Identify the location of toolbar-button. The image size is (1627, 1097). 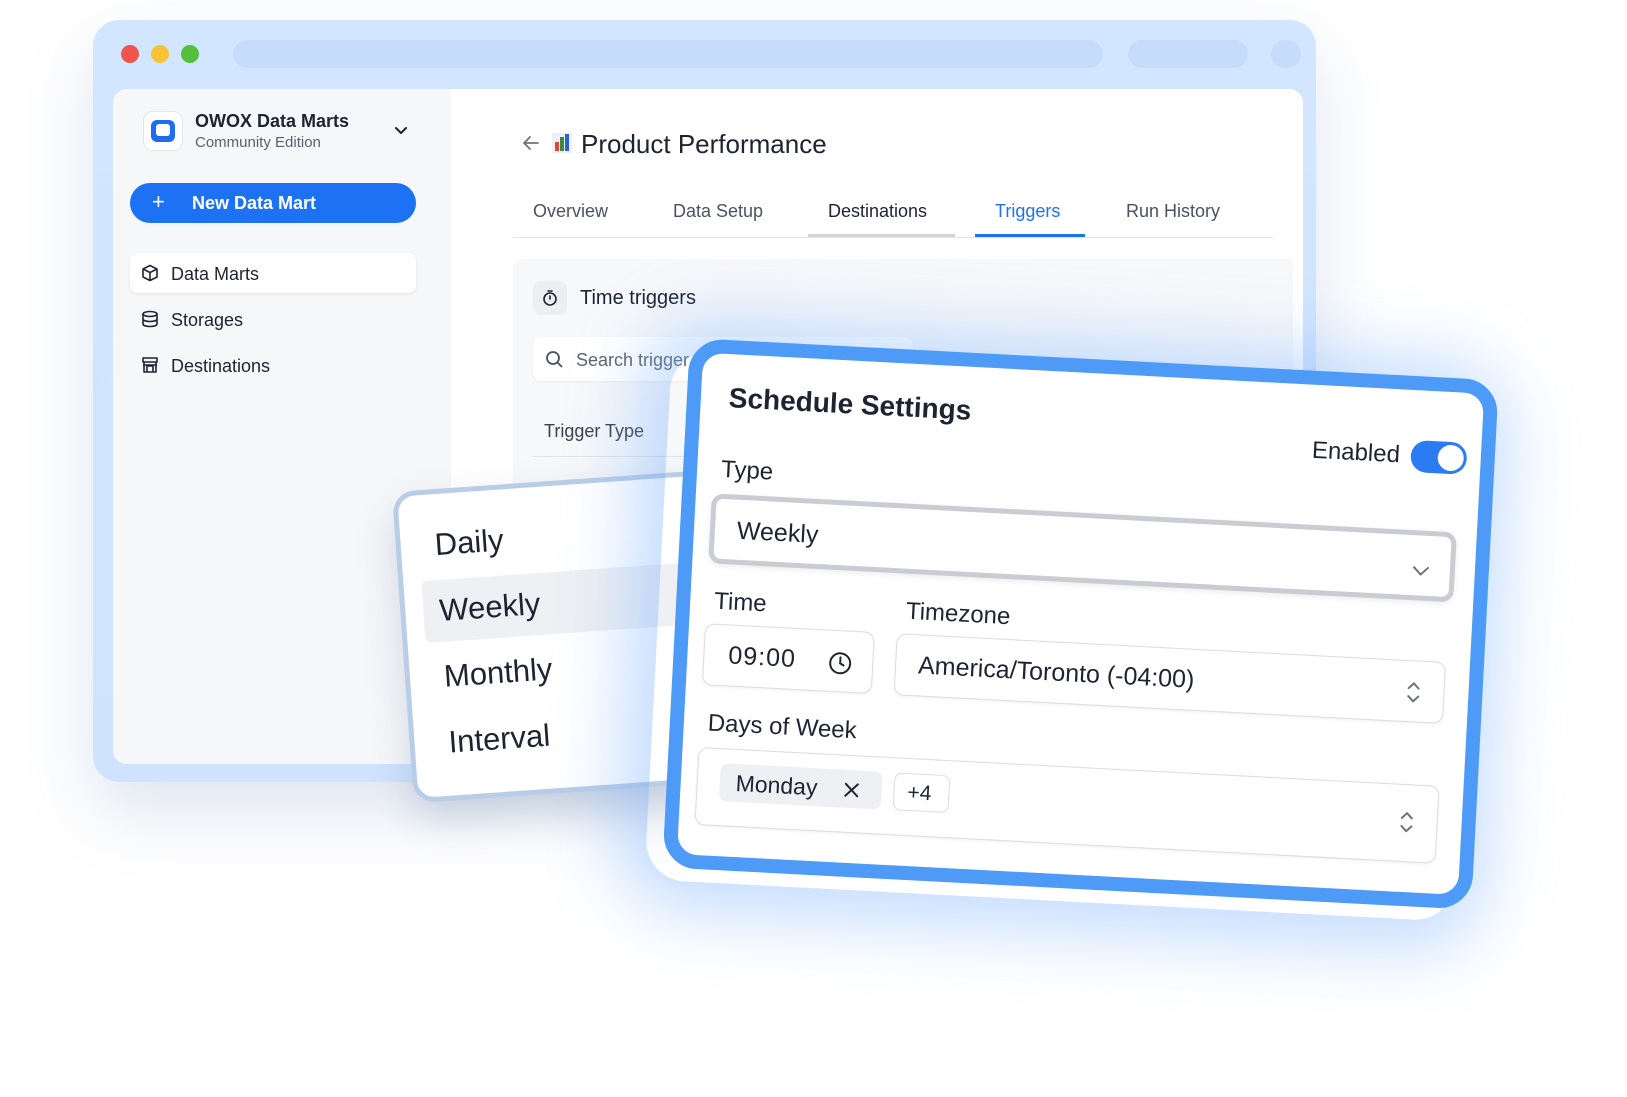
(1286, 54).